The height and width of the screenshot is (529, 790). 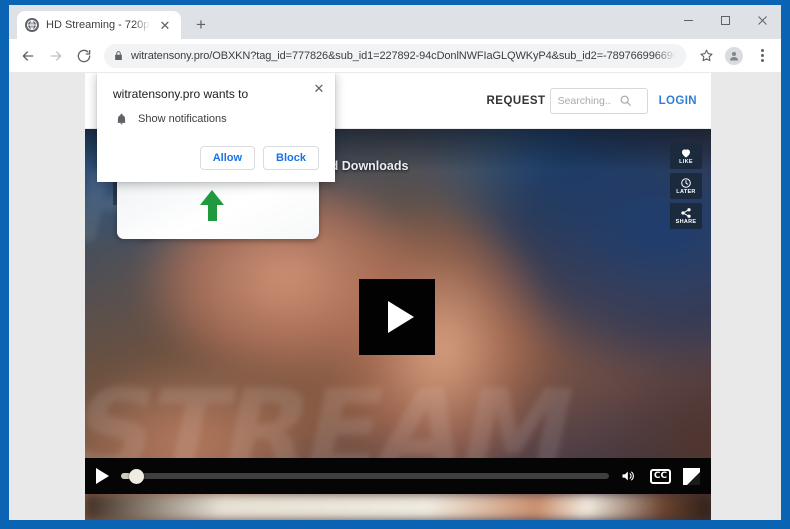 I want to click on globe-icon, so click(x=32, y=25).